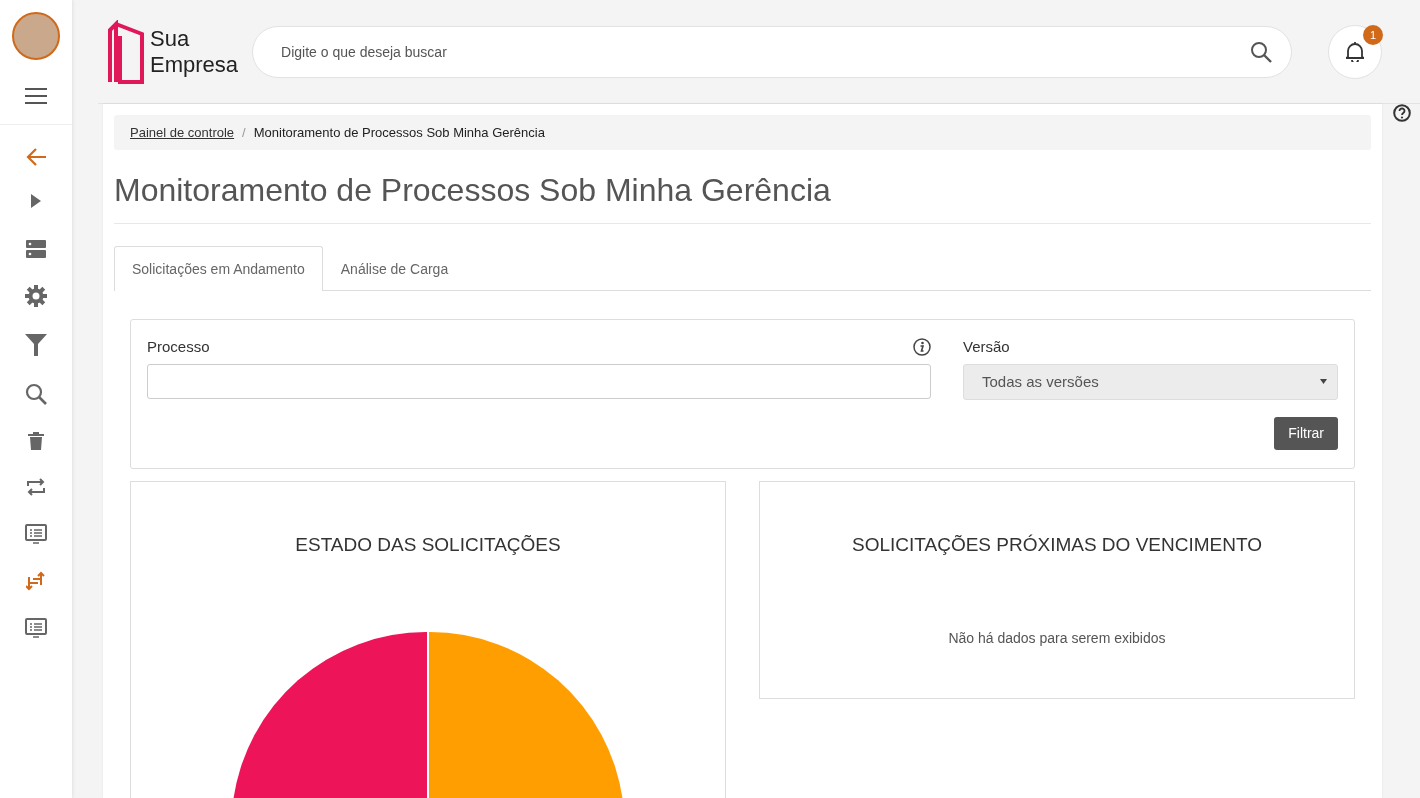 The width and height of the screenshot is (1420, 798). I want to click on caret-icon, so click(1323, 382).